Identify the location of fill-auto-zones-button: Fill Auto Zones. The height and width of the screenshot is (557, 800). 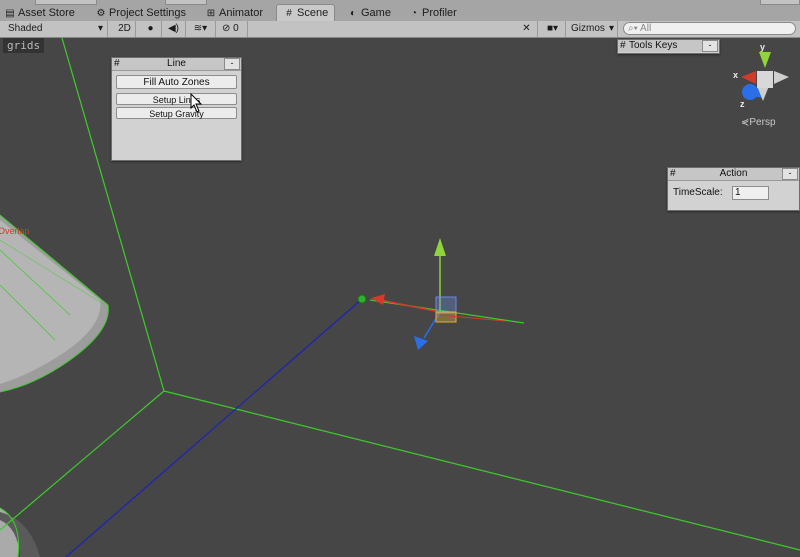
(176, 82).